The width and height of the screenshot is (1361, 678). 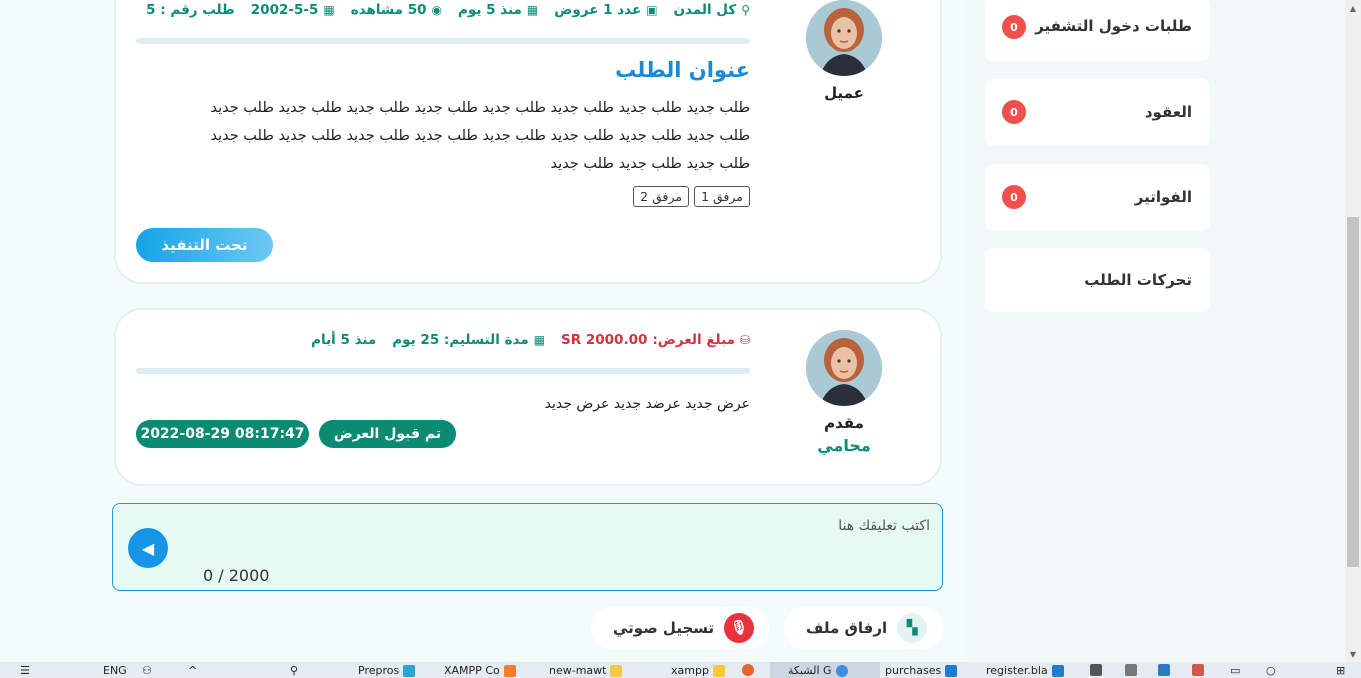 I want to click on request-city: ⚲ كل المدن, so click(x=712, y=10).